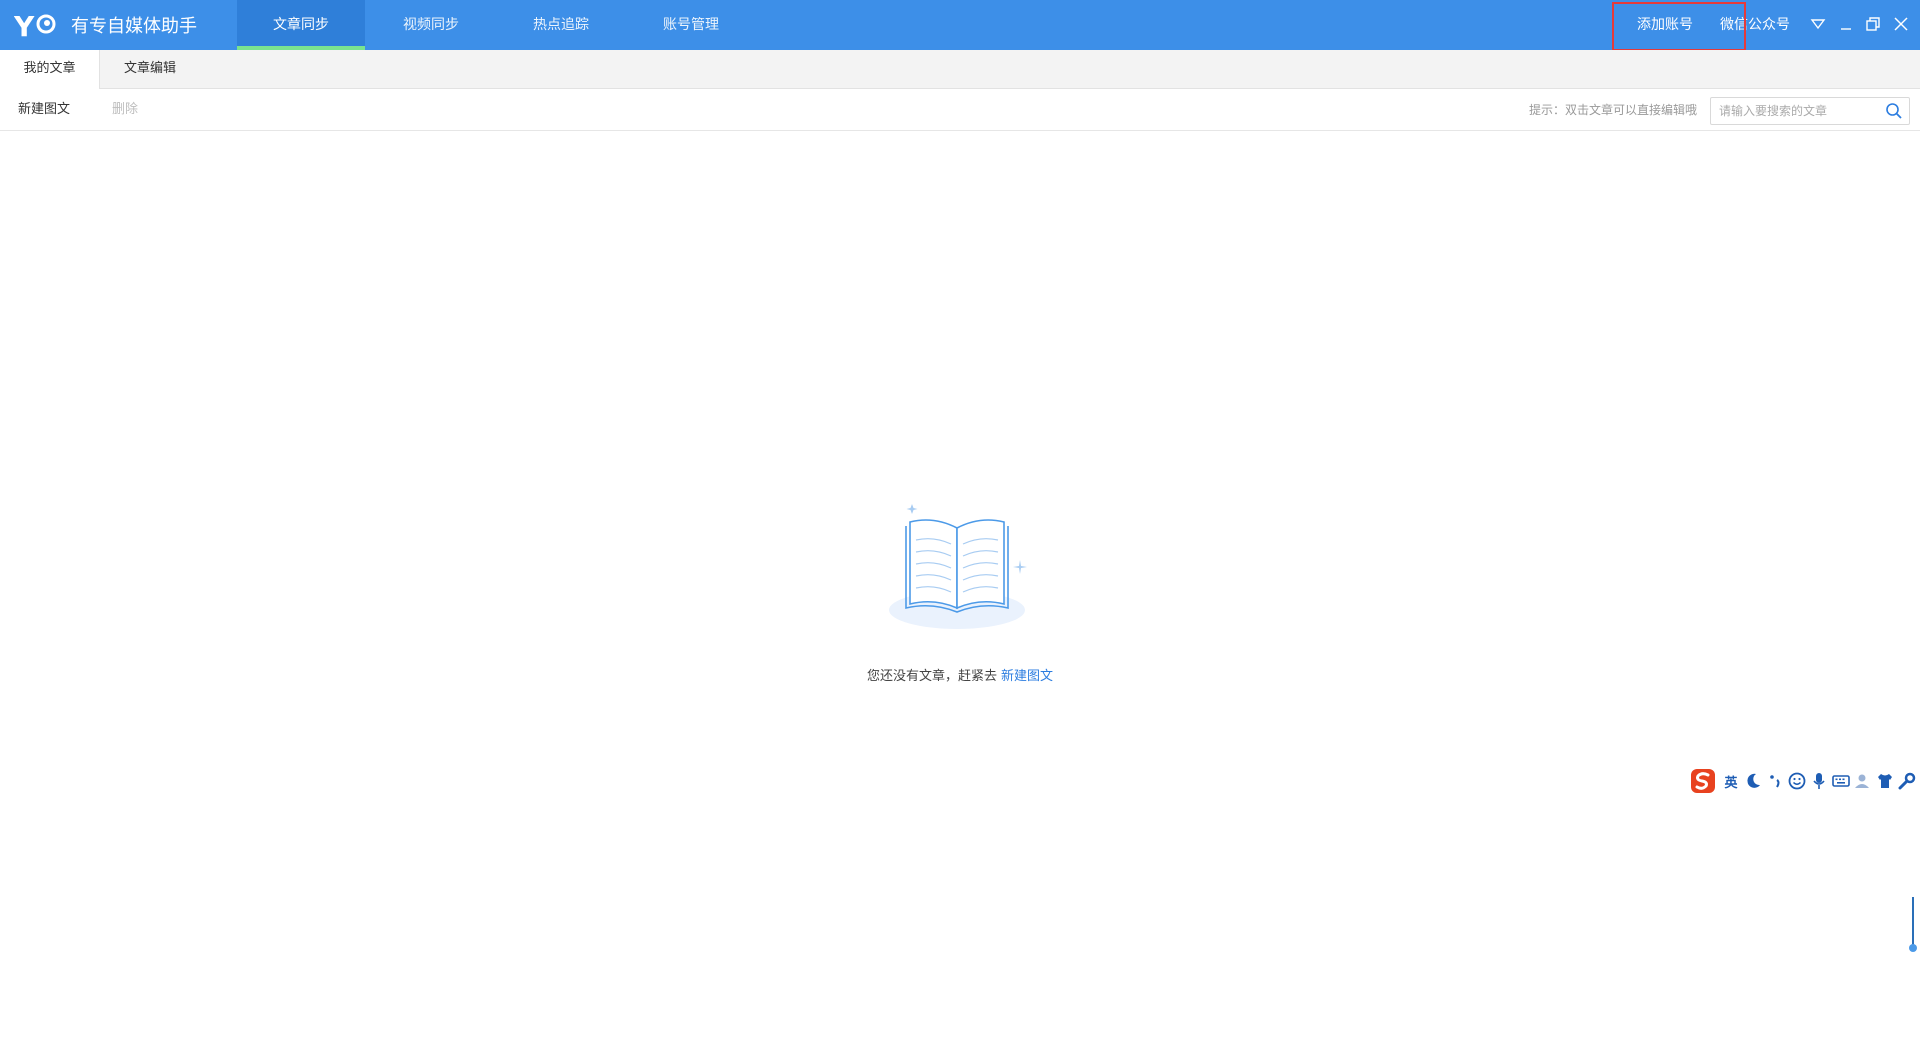 The image size is (1920, 1040). Describe the element at coordinates (1913, 925) in the screenshot. I see `floating-scroll-handle` at that location.